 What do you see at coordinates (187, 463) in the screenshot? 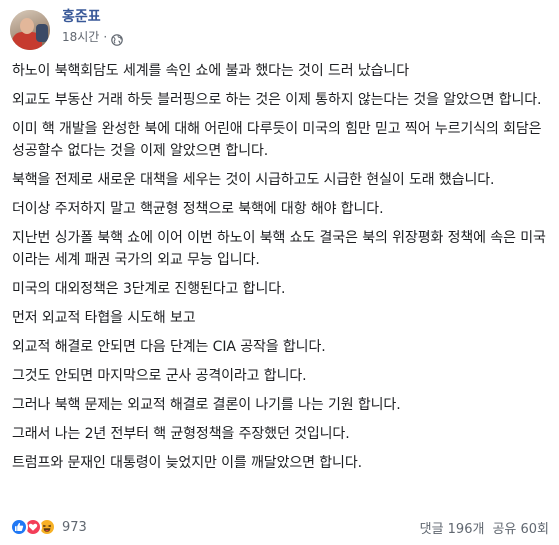
I see `post-paragraph: 트럼프와 문재인 대통령이 늦었지만 이를 깨달았으면 합니다.` at bounding box center [187, 463].